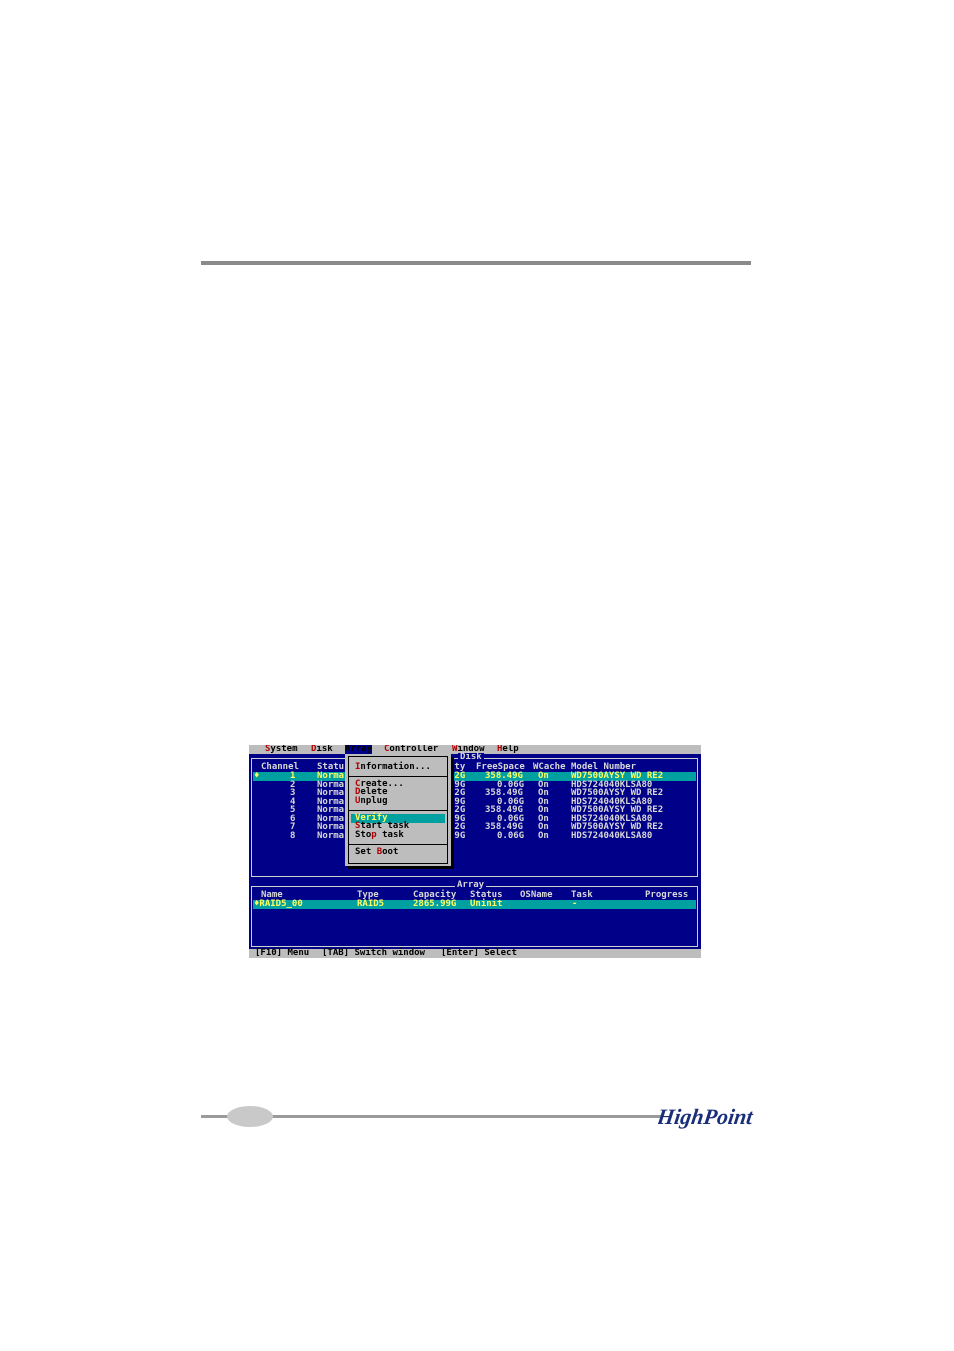 The height and width of the screenshot is (1351, 954). What do you see at coordinates (411, 749) in the screenshot?
I see `menu-controller: Controller` at bounding box center [411, 749].